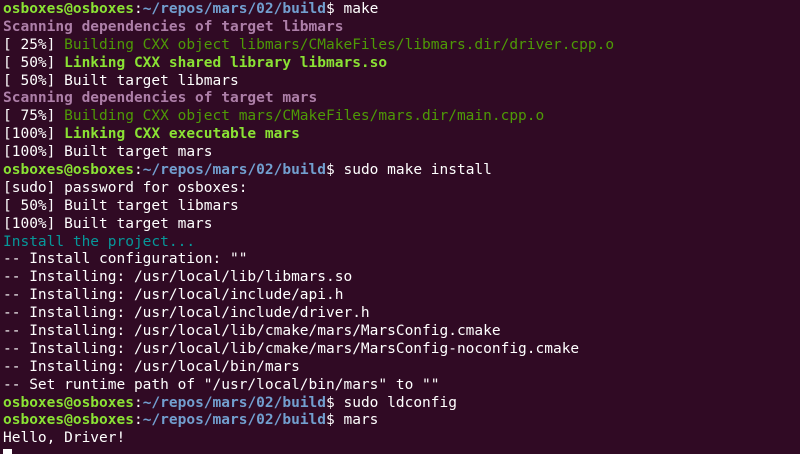  What do you see at coordinates (173, 295) in the screenshot?
I see `output-text: -- Installing: /usr/local/include/api.h` at bounding box center [173, 295].